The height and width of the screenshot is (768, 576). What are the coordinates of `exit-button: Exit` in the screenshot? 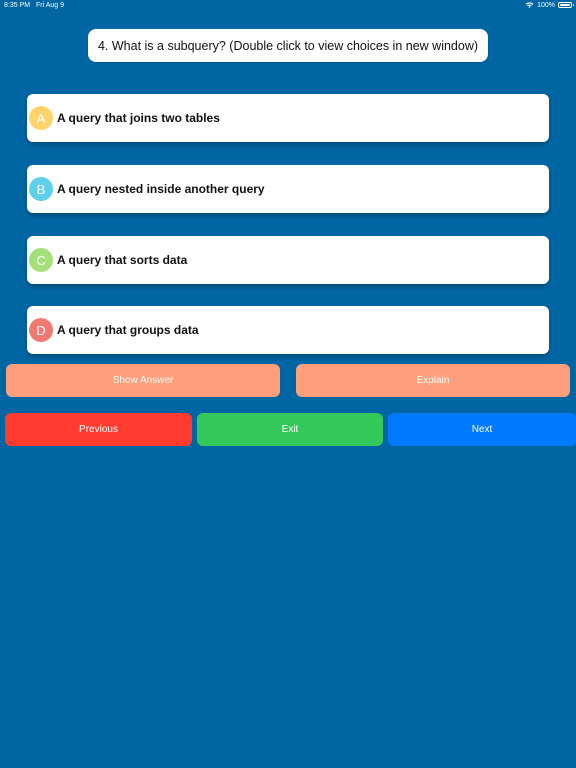 It's located at (290, 429).